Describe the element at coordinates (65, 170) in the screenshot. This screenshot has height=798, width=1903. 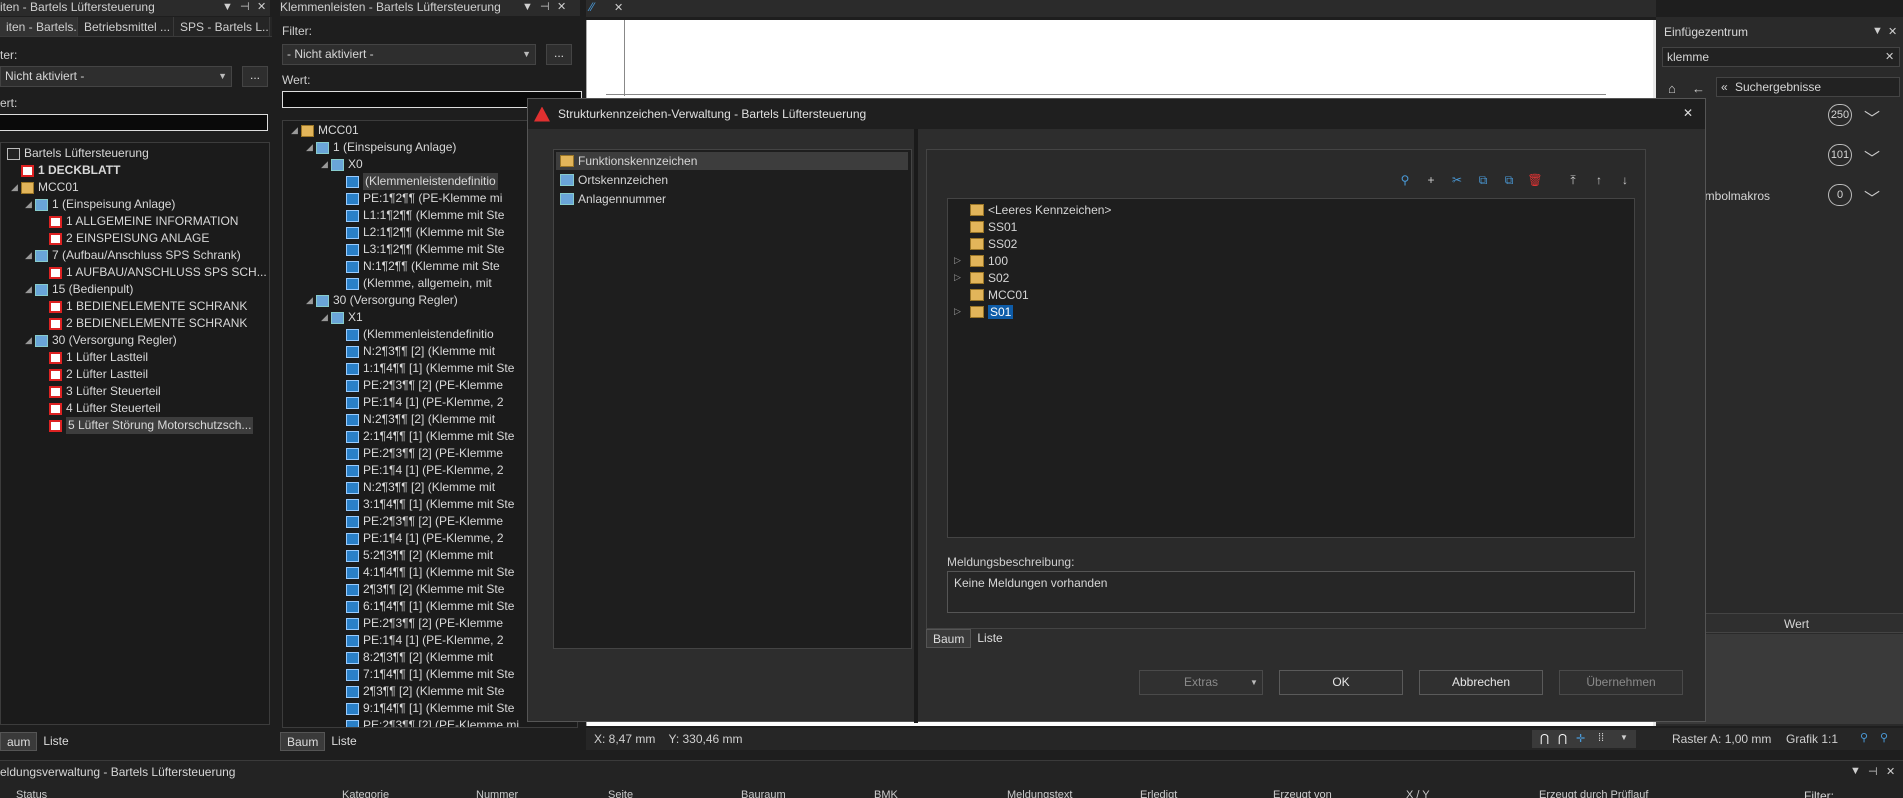
I see `page-tree-item: 1 DECKBLATT` at that location.